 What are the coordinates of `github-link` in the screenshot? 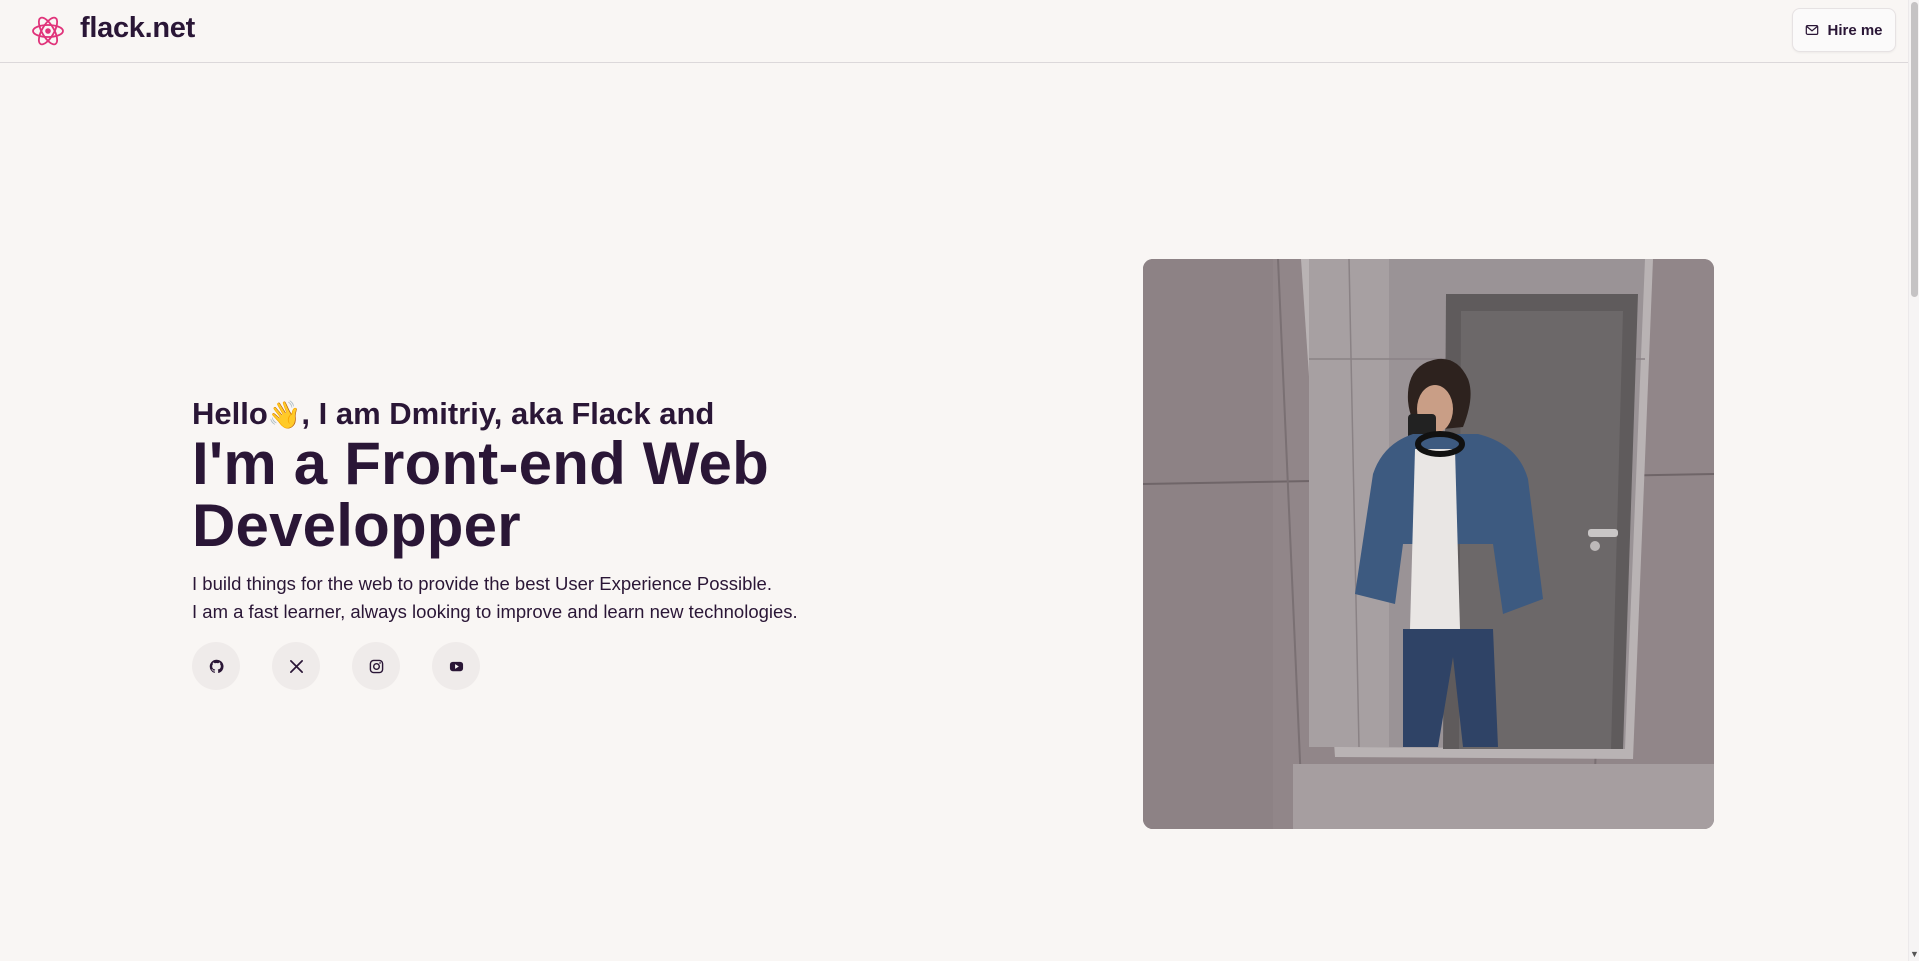 It's located at (216, 666).